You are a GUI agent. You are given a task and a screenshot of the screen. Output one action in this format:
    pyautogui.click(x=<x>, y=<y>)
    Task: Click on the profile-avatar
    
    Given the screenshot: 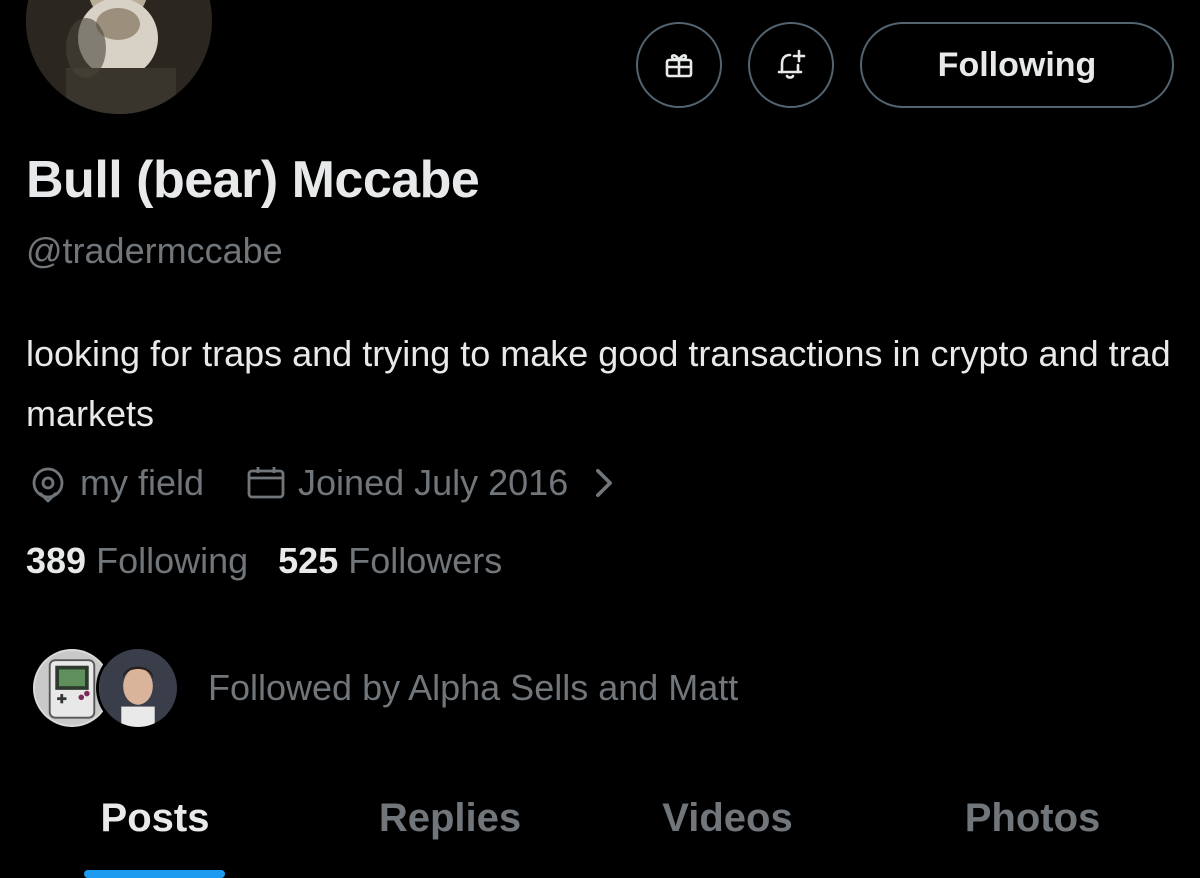 What is the action you would take?
    pyautogui.click(x=119, y=57)
    